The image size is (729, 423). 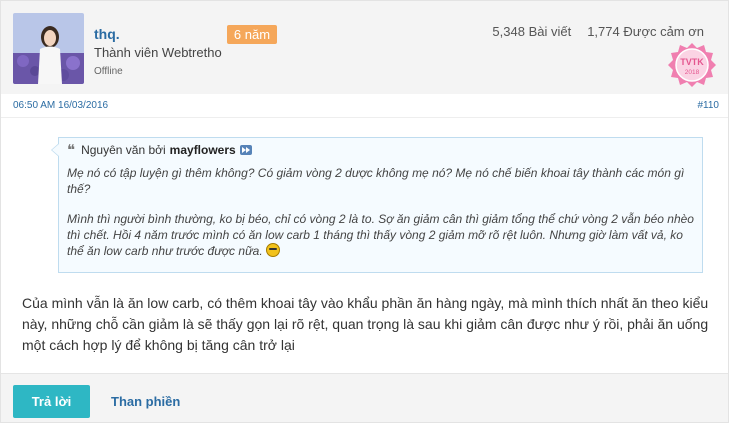 I want to click on avatar, so click(x=48, y=48).